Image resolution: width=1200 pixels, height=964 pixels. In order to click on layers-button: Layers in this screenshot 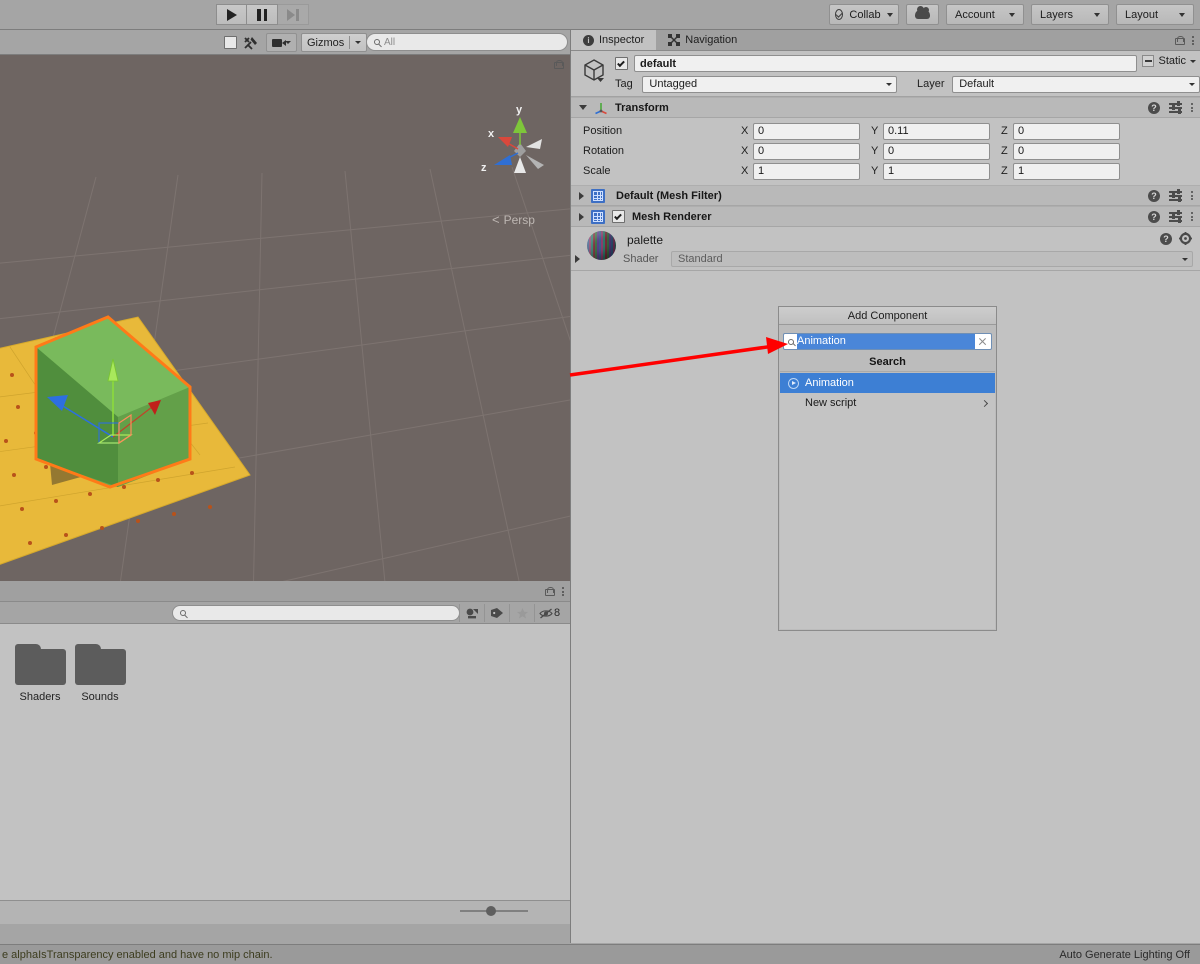, I will do `click(1070, 14)`.